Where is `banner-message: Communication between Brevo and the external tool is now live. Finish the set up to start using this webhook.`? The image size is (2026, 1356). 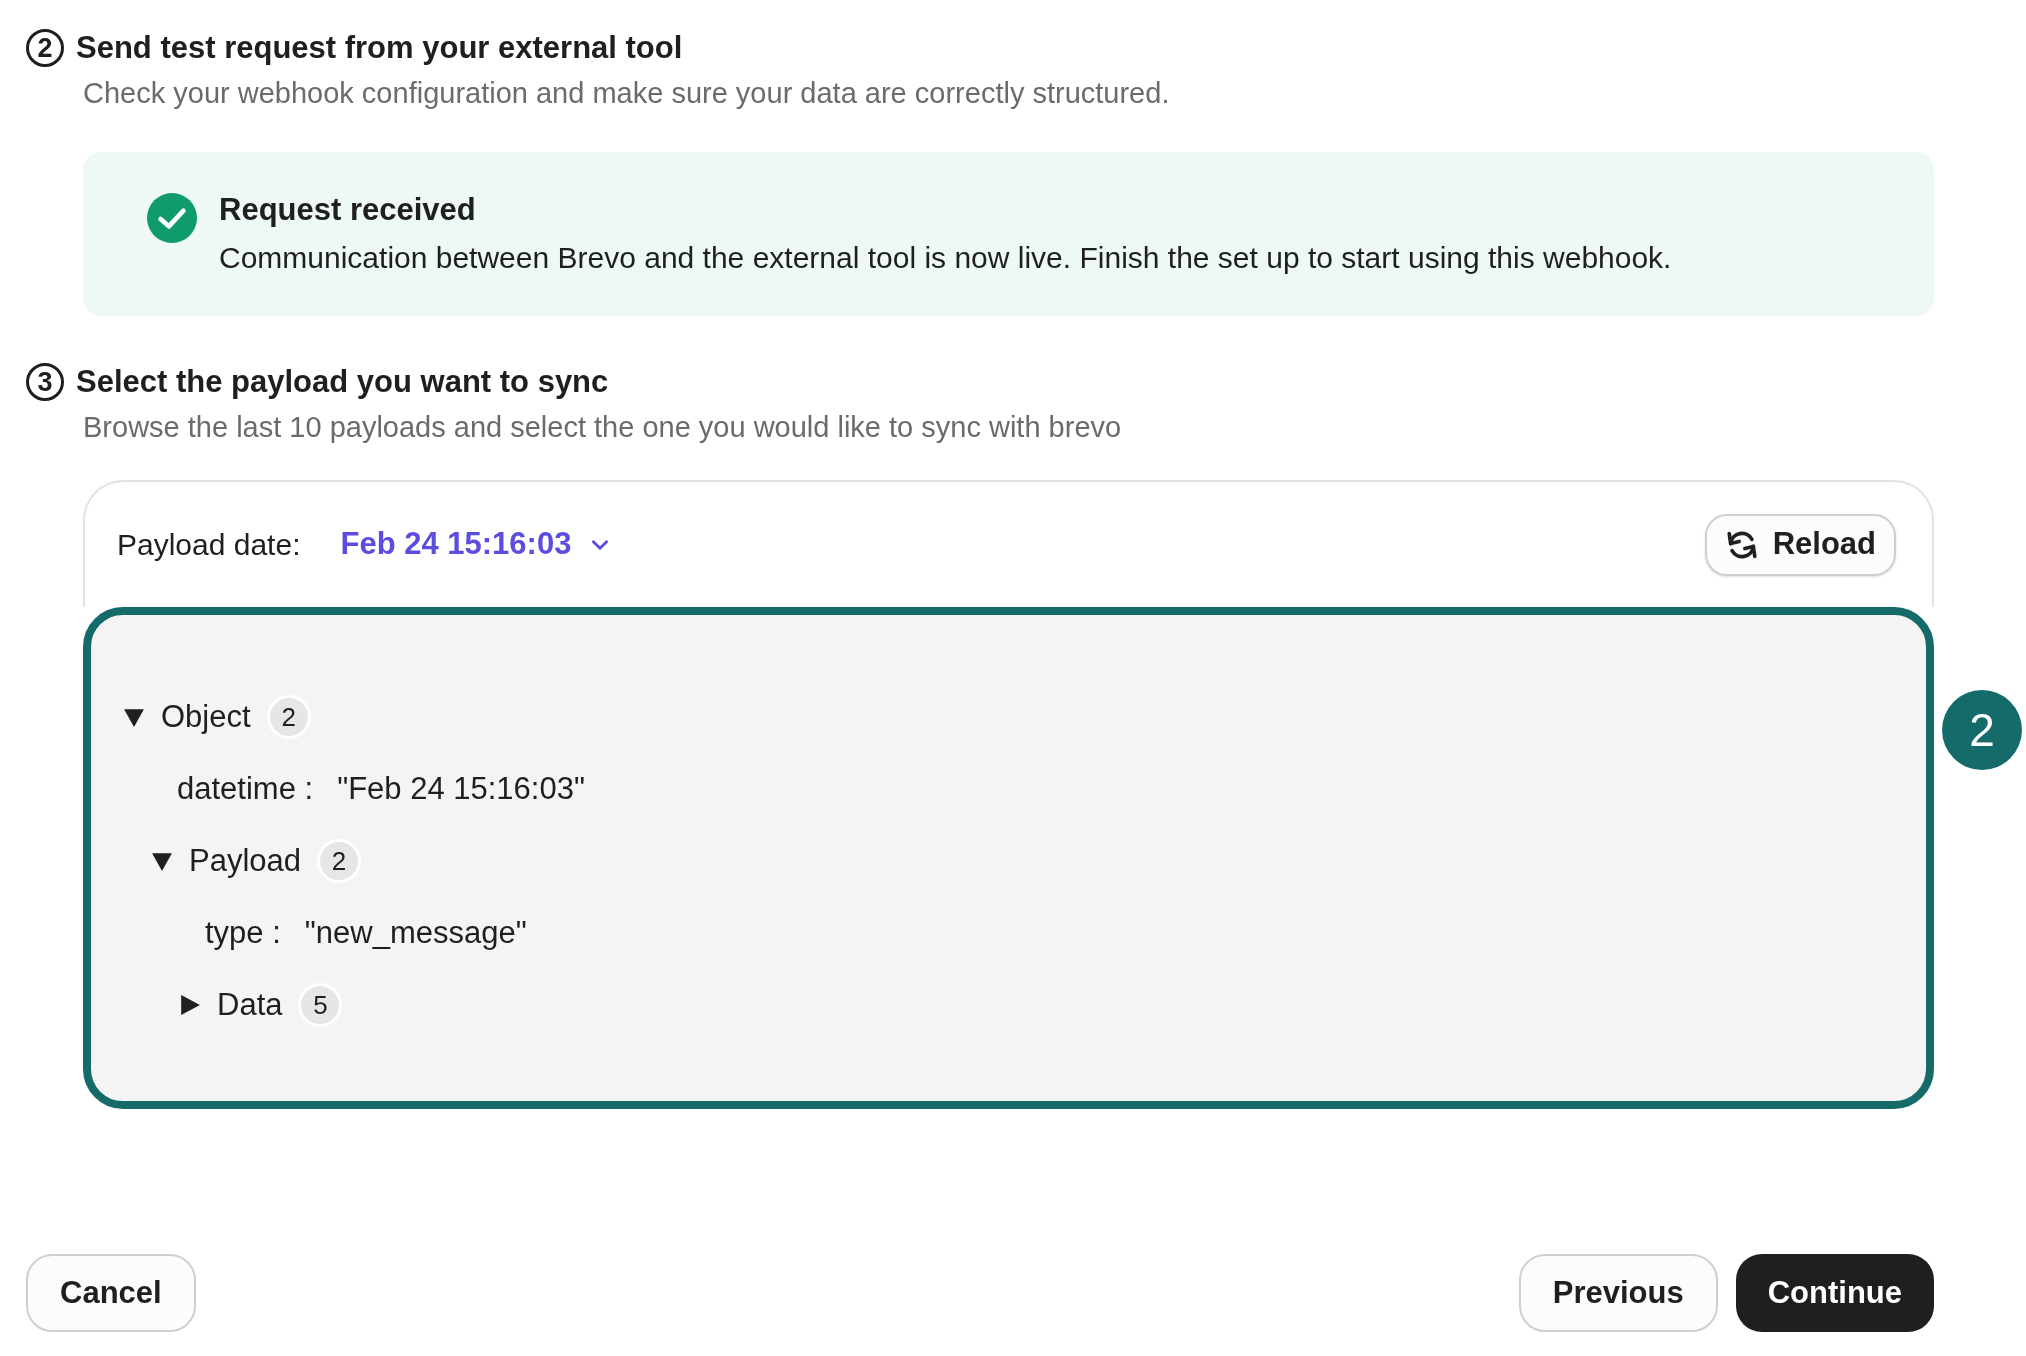
banner-message: Communication between Brevo and the external tool is now live. Finish the set up to start using this webhook. is located at coordinates (945, 258).